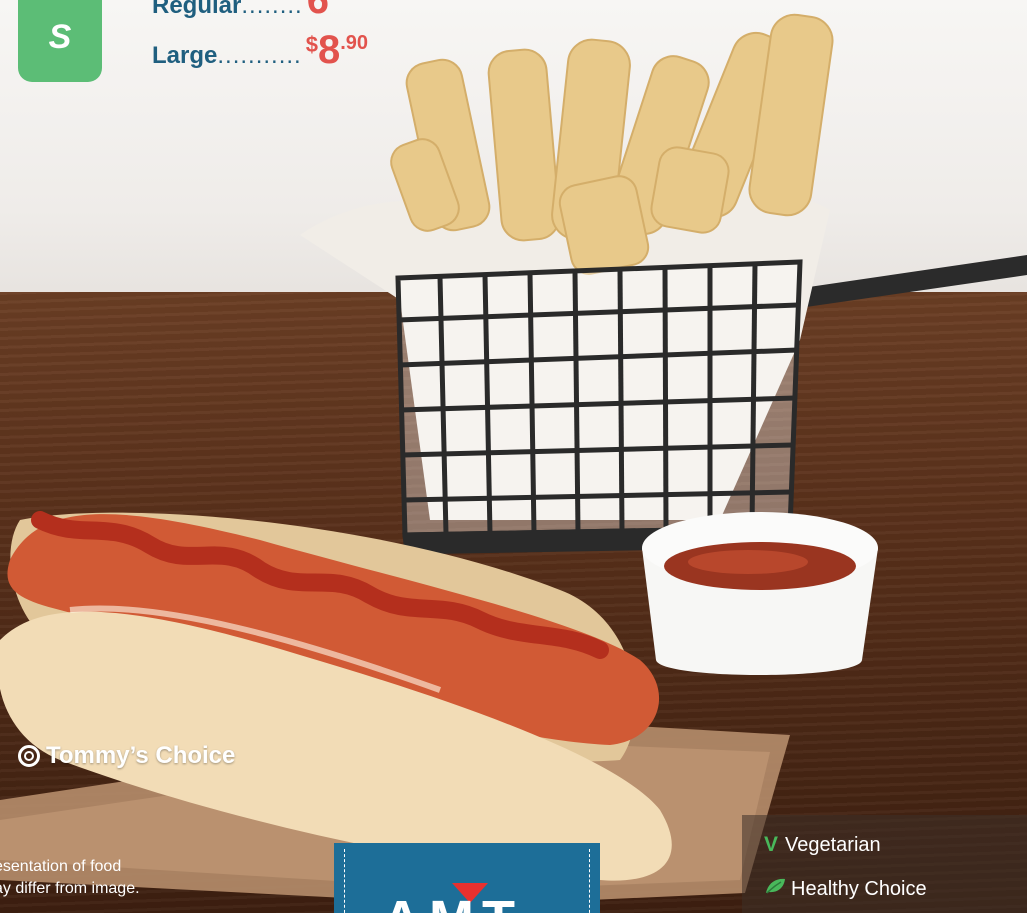  Describe the element at coordinates (589, 881) in the screenshot. I see `stitch-line-right` at that location.